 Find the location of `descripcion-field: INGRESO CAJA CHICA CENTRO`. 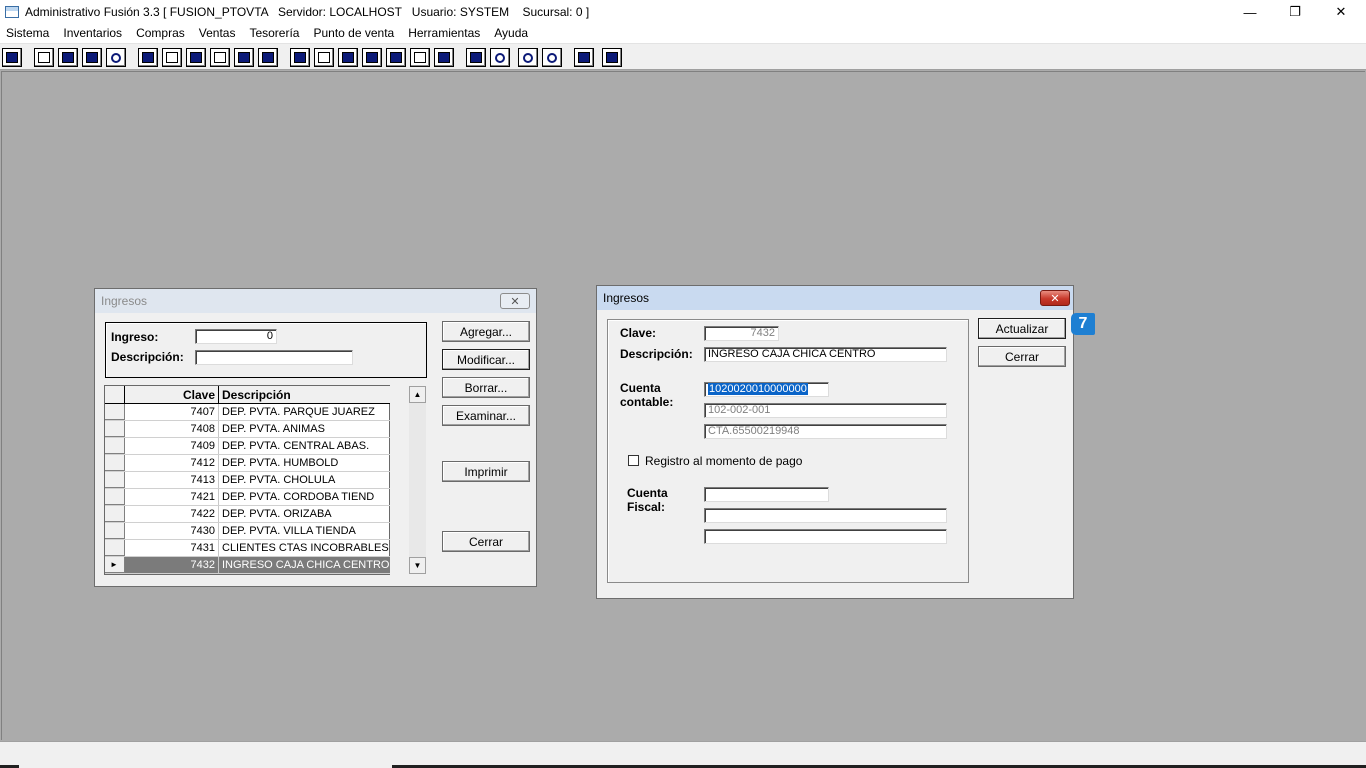

descripcion-field: INGRESO CAJA CHICA CENTRO is located at coordinates (825, 354).